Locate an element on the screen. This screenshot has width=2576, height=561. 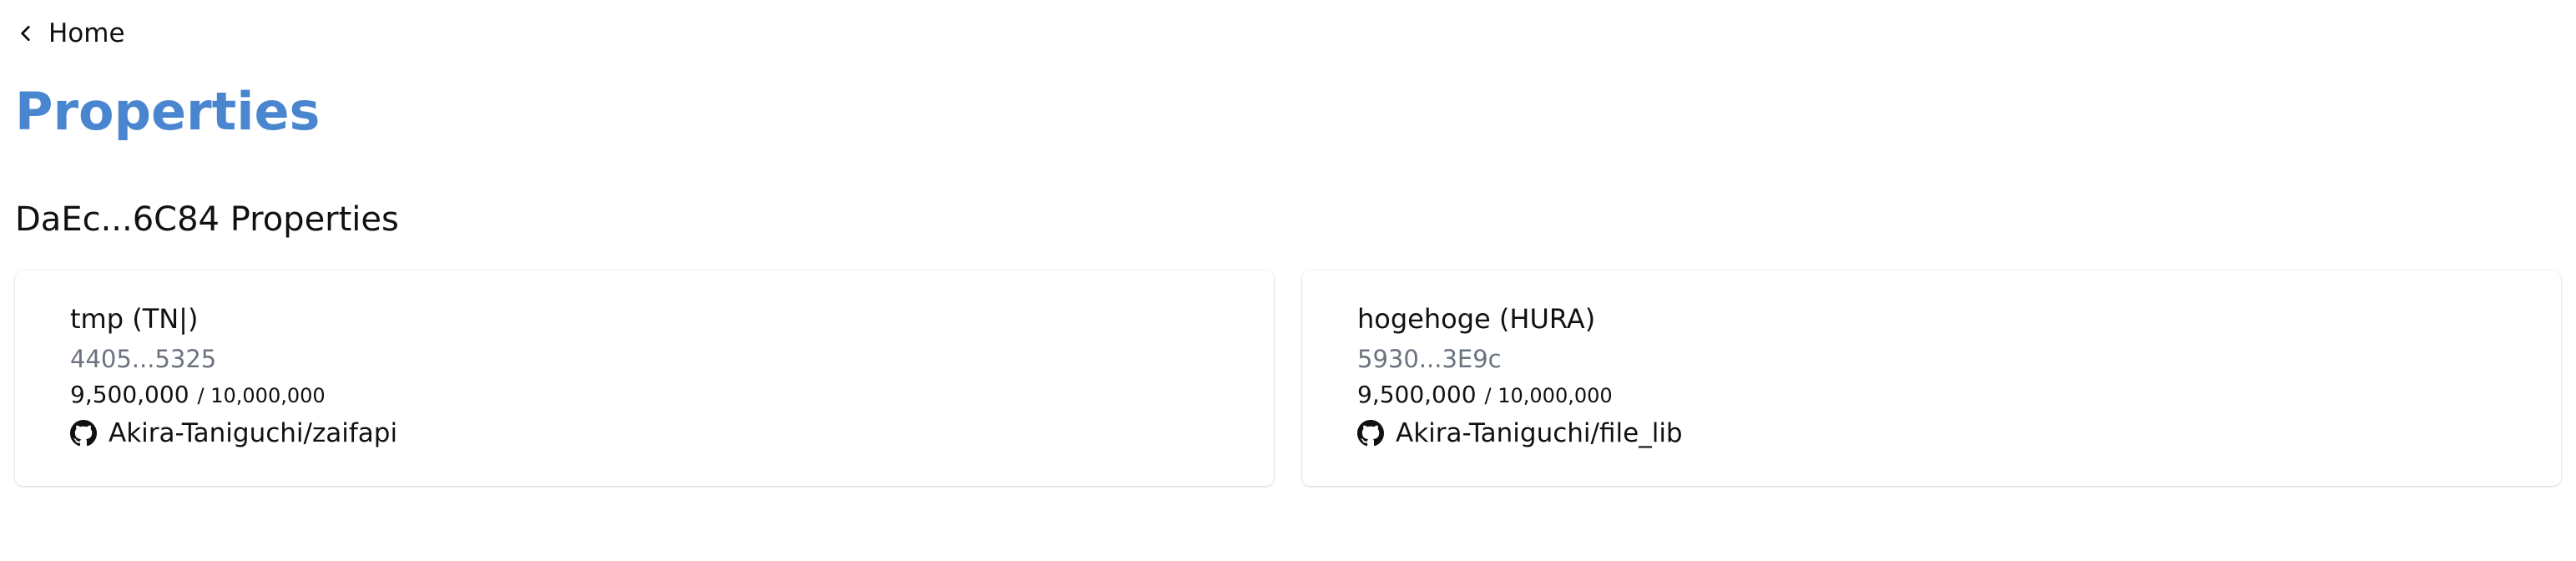
section-title: DaEc...6C84 Properties is located at coordinates (207, 219).